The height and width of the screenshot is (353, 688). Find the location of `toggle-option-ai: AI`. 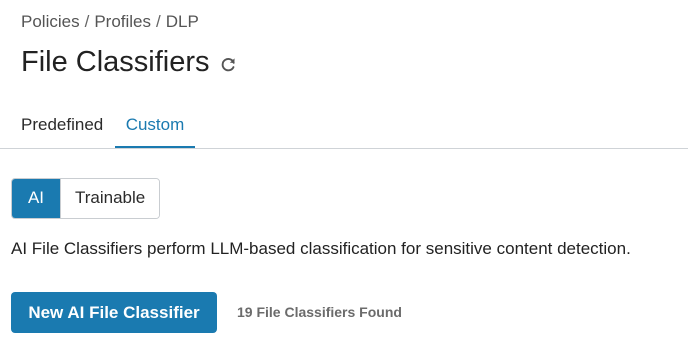

toggle-option-ai: AI is located at coordinates (36, 198).